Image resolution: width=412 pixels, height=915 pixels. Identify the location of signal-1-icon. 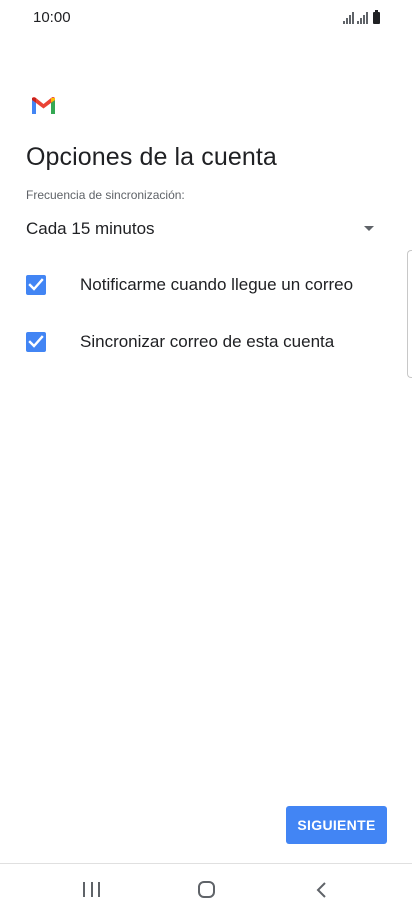
(348, 18).